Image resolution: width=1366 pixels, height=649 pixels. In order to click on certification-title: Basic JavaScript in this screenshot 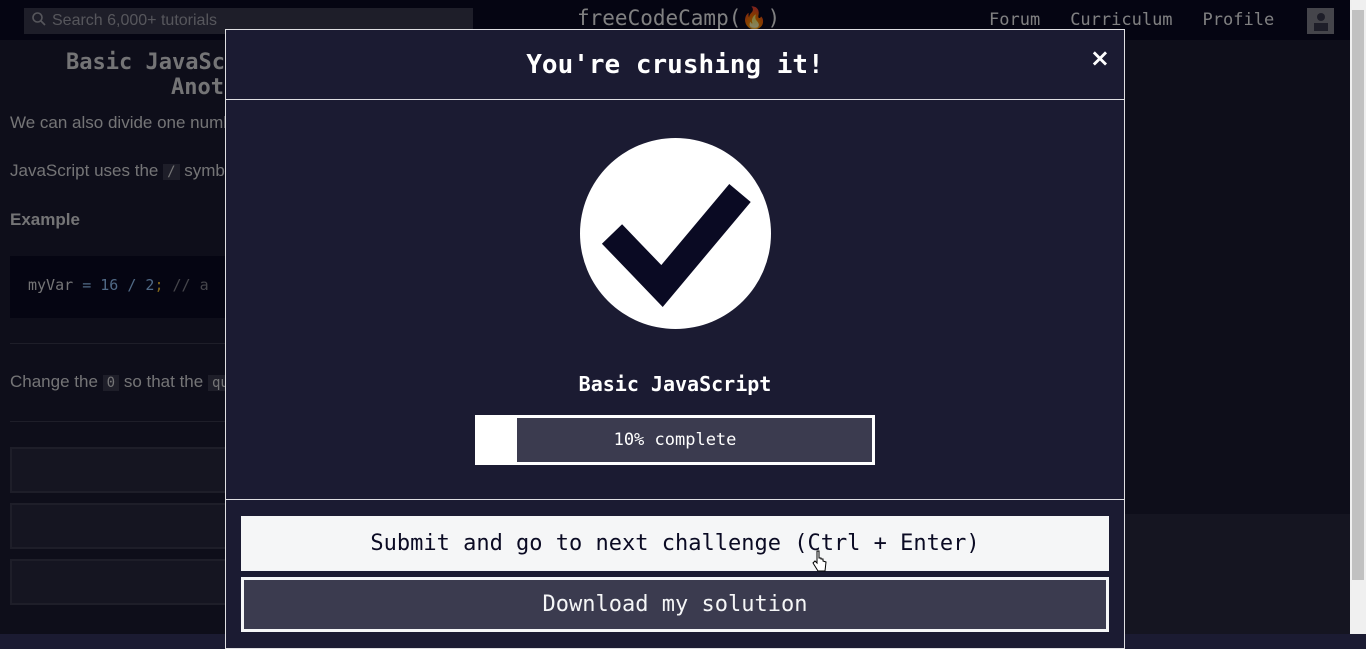, I will do `click(675, 384)`.